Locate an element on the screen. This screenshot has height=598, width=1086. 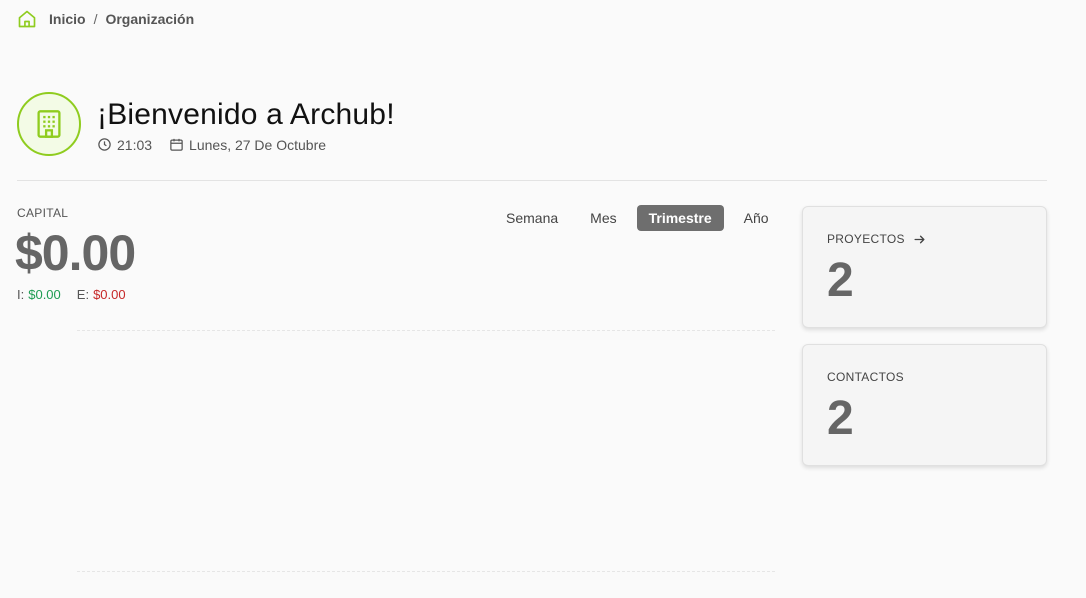
income-expense-summary: I: $0.00 E: $0.00 is located at coordinates (79, 294).